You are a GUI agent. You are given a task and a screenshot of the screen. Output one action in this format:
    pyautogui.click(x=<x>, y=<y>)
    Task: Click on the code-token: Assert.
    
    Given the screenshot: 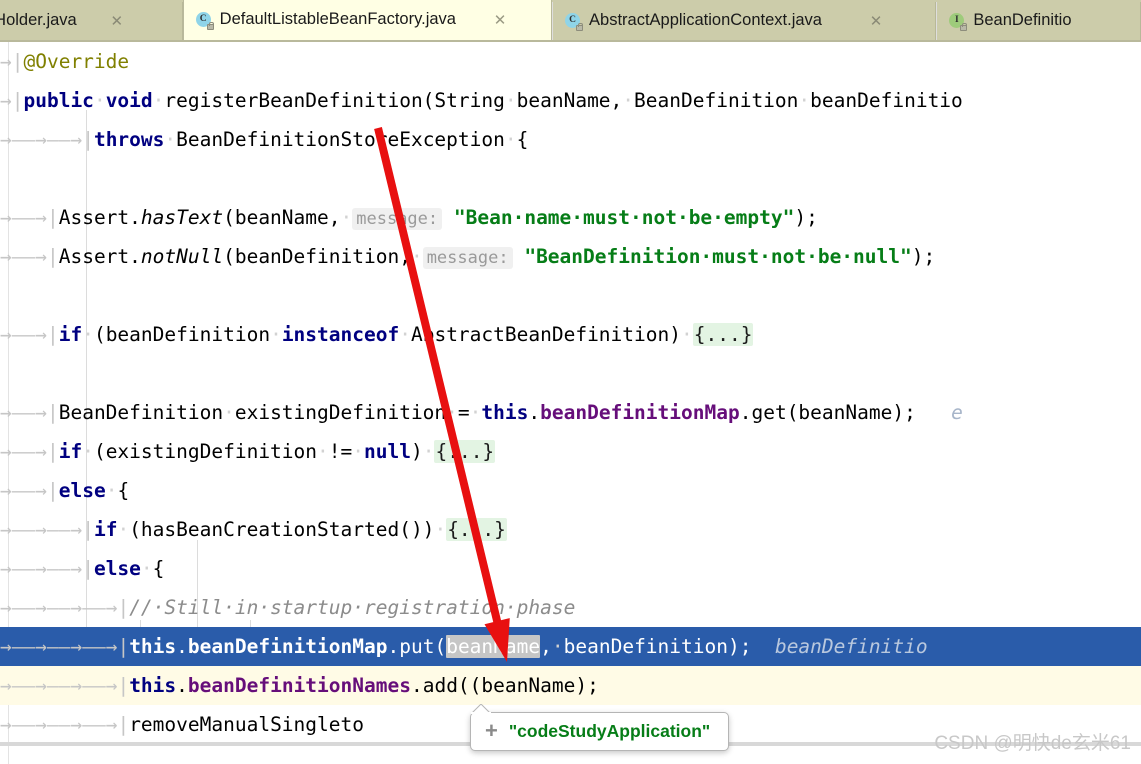 What is the action you would take?
    pyautogui.click(x=99, y=217)
    